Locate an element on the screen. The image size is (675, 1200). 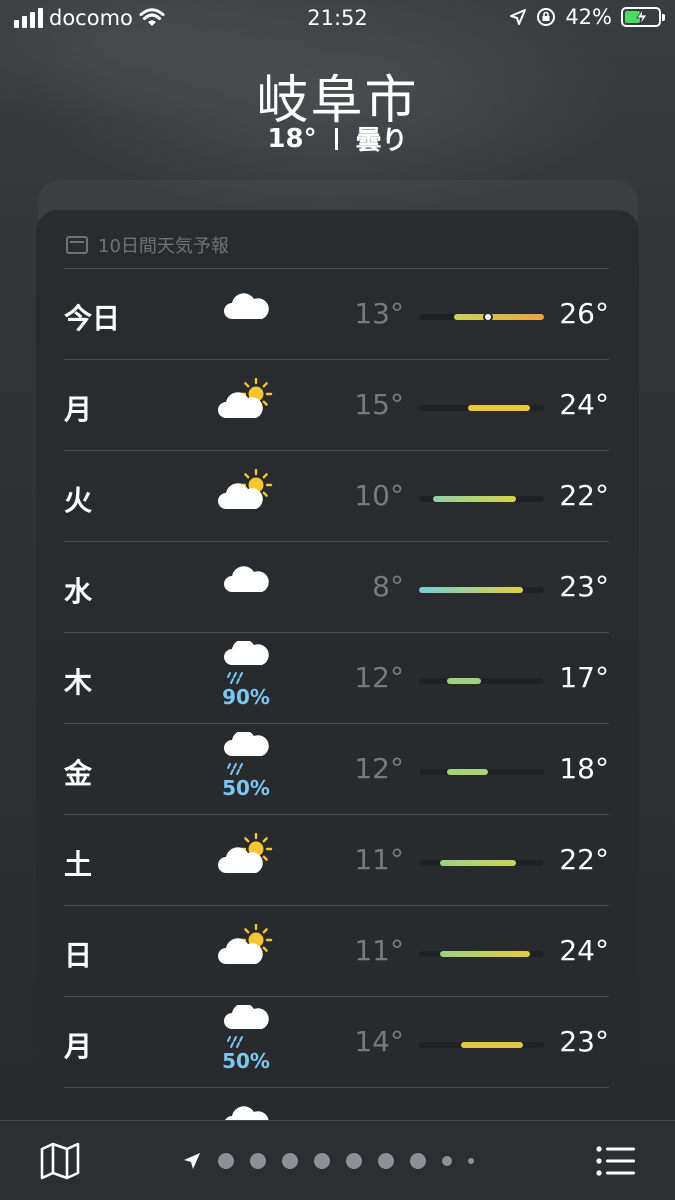
current-condition: 曇り is located at coordinates (381, 141).